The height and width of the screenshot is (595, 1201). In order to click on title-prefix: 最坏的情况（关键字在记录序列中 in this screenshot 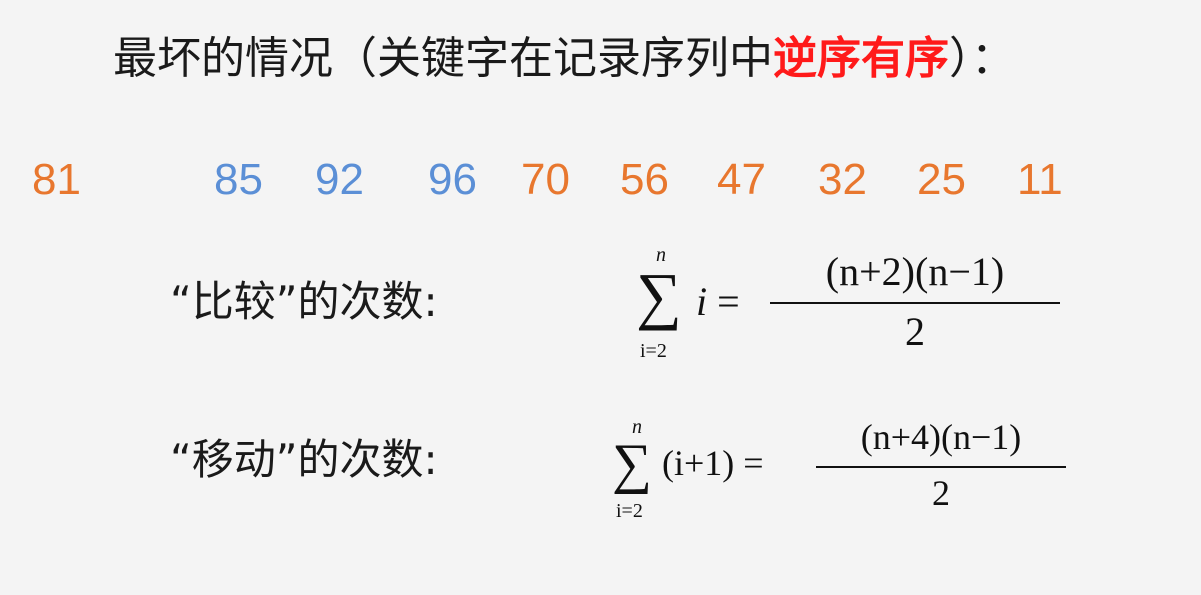, I will do `click(443, 58)`.